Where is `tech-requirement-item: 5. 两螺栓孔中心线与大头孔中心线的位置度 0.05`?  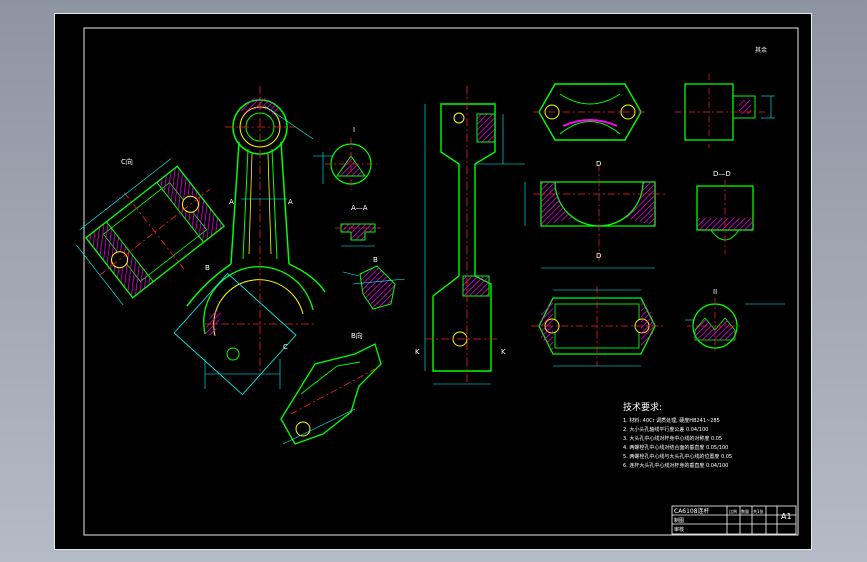 tech-requirement-item: 5. 两螺栓孔中心线与大头孔中心线的位置度 0.05 is located at coordinates (678, 457).